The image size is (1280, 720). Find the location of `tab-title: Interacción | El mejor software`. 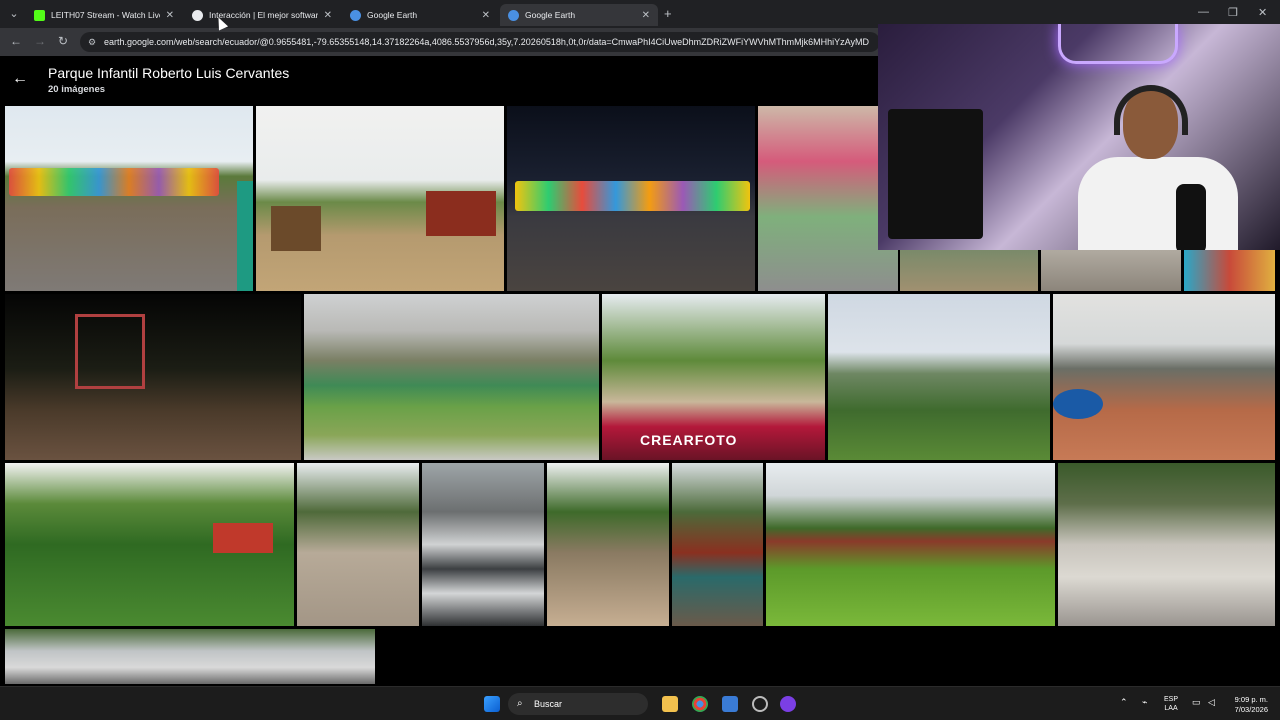

tab-title: Interacción | El mejor software is located at coordinates (263, 15).